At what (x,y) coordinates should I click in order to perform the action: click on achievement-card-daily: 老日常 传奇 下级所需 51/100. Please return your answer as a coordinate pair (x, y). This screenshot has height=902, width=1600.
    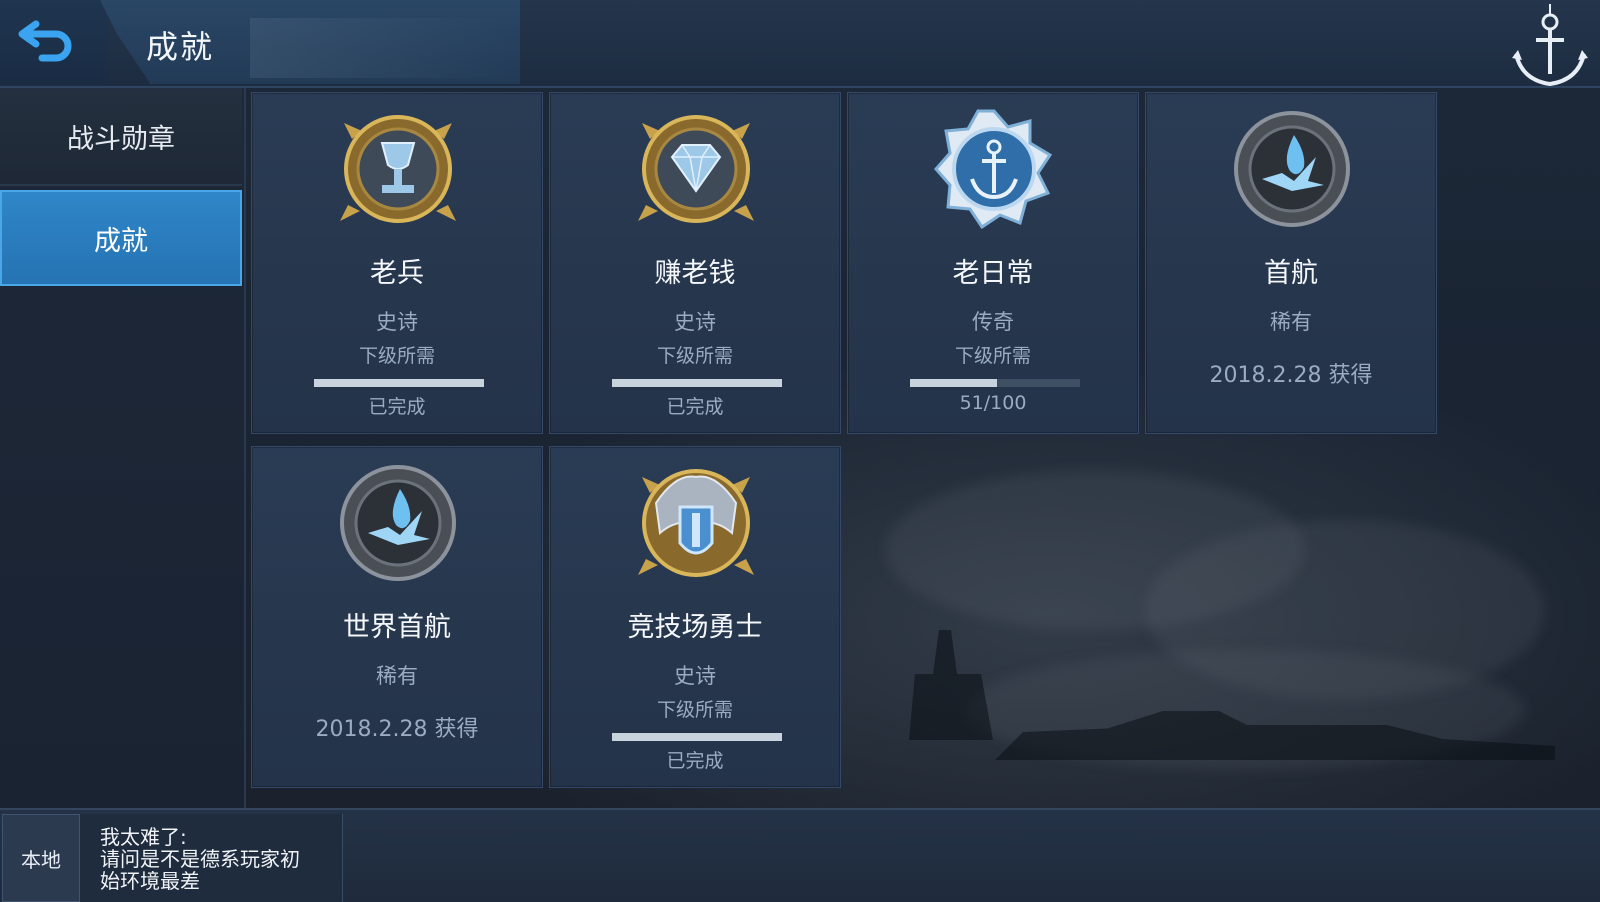
    Looking at the image, I should click on (993, 263).